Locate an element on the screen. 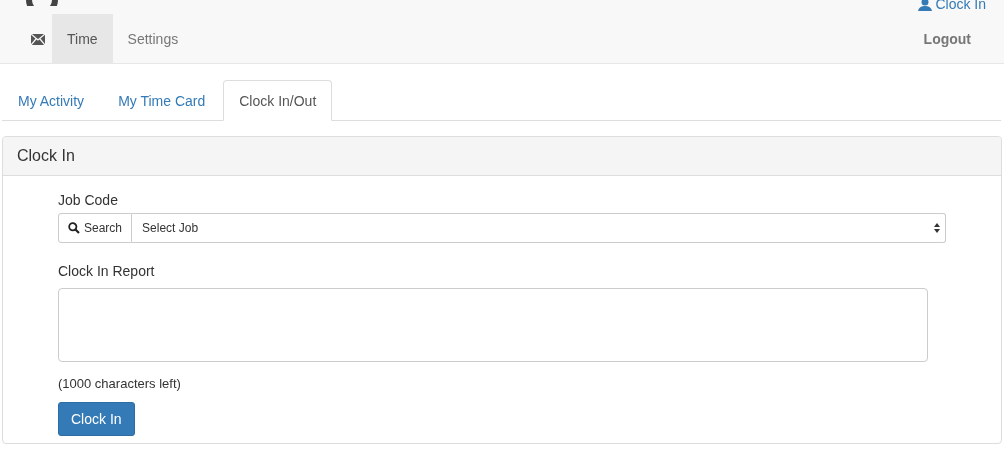  panel-title: Clock In is located at coordinates (46, 156).